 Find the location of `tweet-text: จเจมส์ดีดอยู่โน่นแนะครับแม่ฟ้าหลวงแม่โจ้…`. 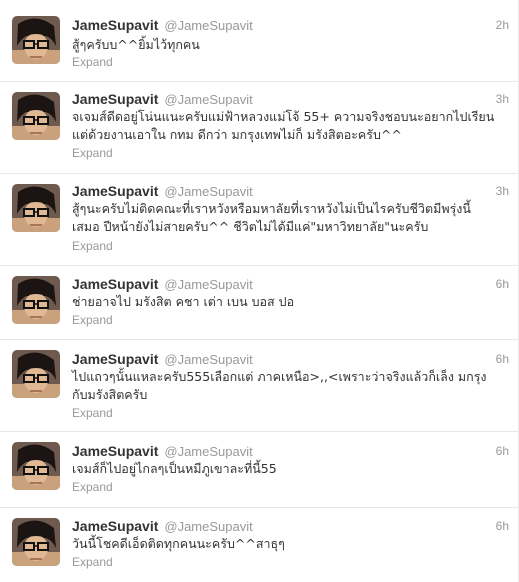

tweet-text: จเจมส์ดีดอยู่โน่นแนะครับแม่ฟ้าหลวงแม่โจ้… is located at coordinates (283, 125).